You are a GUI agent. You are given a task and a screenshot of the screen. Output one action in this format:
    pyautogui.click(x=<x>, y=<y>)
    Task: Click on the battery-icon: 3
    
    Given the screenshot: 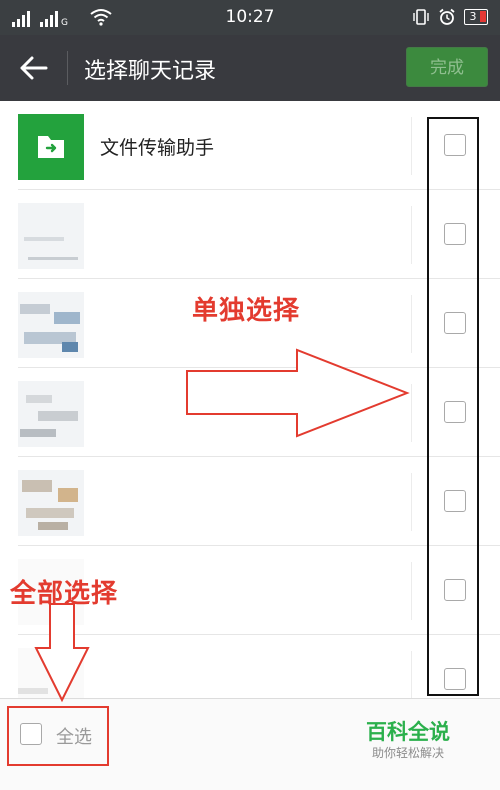 What is the action you would take?
    pyautogui.click(x=476, y=17)
    